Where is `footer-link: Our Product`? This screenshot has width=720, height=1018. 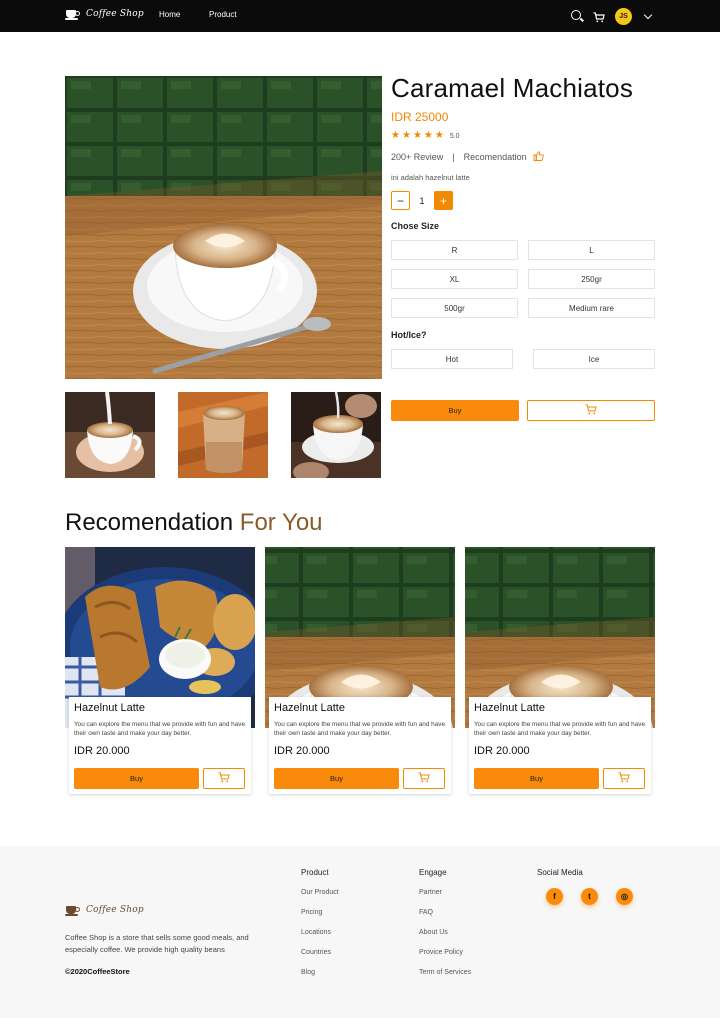
footer-link: Our Product is located at coordinates (320, 892).